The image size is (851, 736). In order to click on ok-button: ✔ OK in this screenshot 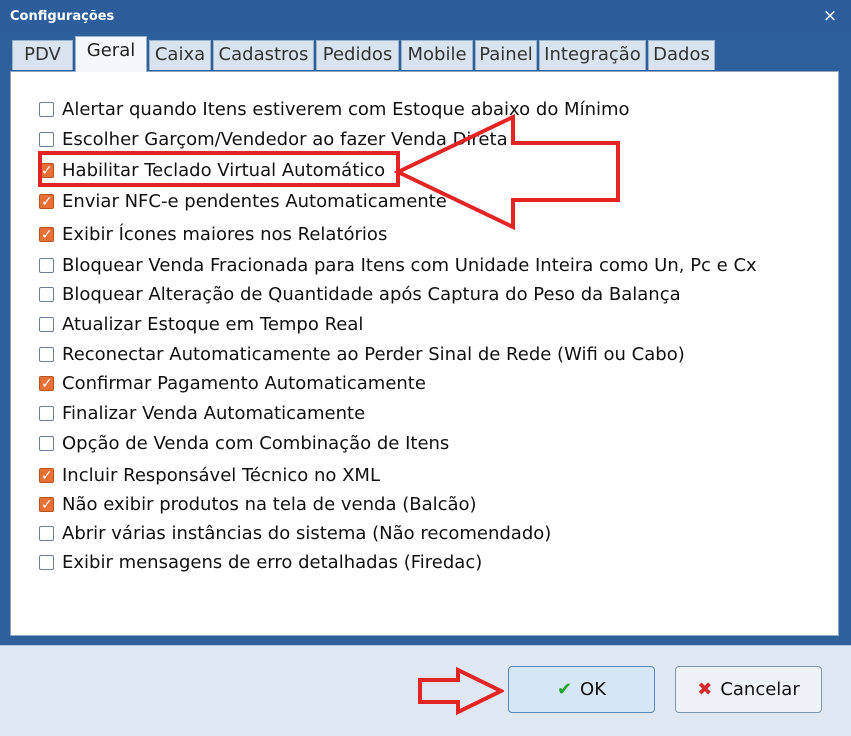, I will do `click(581, 689)`.